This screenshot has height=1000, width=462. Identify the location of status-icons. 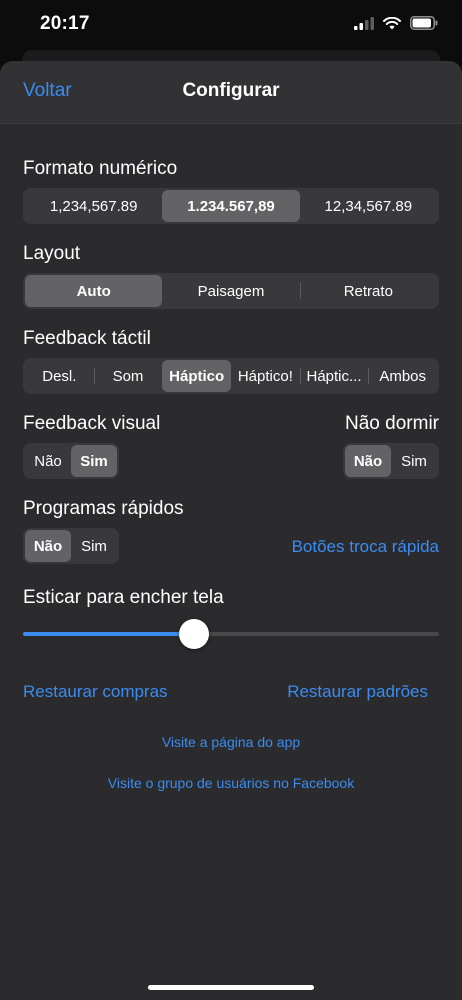
(396, 23).